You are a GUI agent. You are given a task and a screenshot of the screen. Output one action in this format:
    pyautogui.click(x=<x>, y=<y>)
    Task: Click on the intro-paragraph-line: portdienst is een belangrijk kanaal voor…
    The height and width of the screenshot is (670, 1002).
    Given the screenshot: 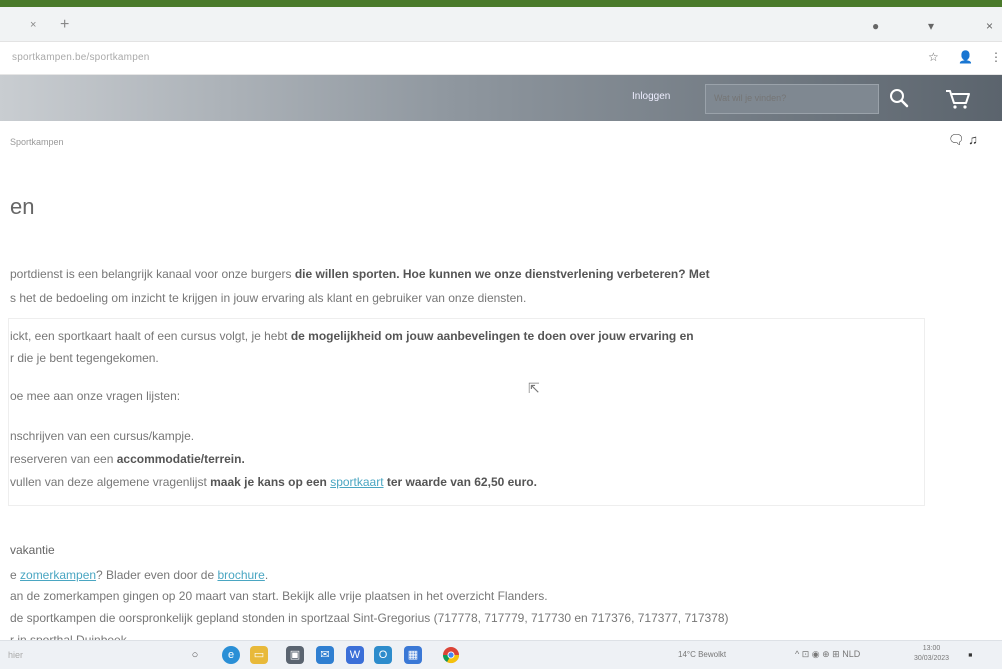 What is the action you would take?
    pyautogui.click(x=360, y=274)
    